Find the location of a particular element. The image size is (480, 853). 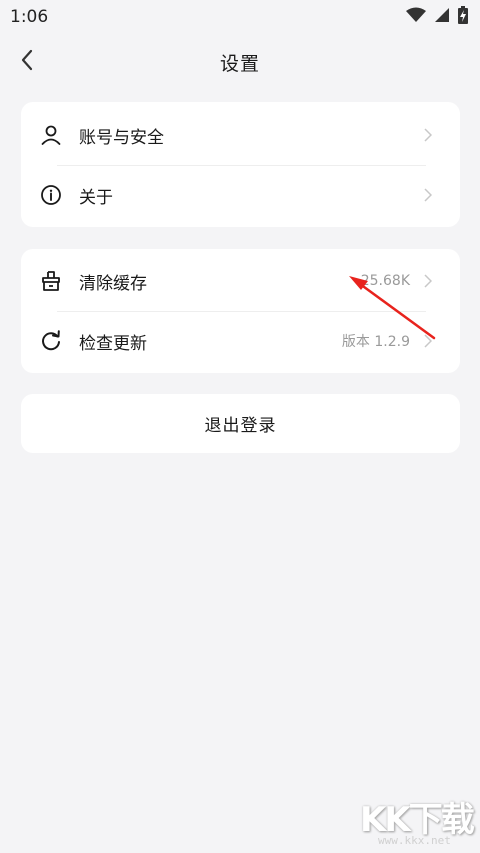

broom-icon is located at coordinates (51, 281).